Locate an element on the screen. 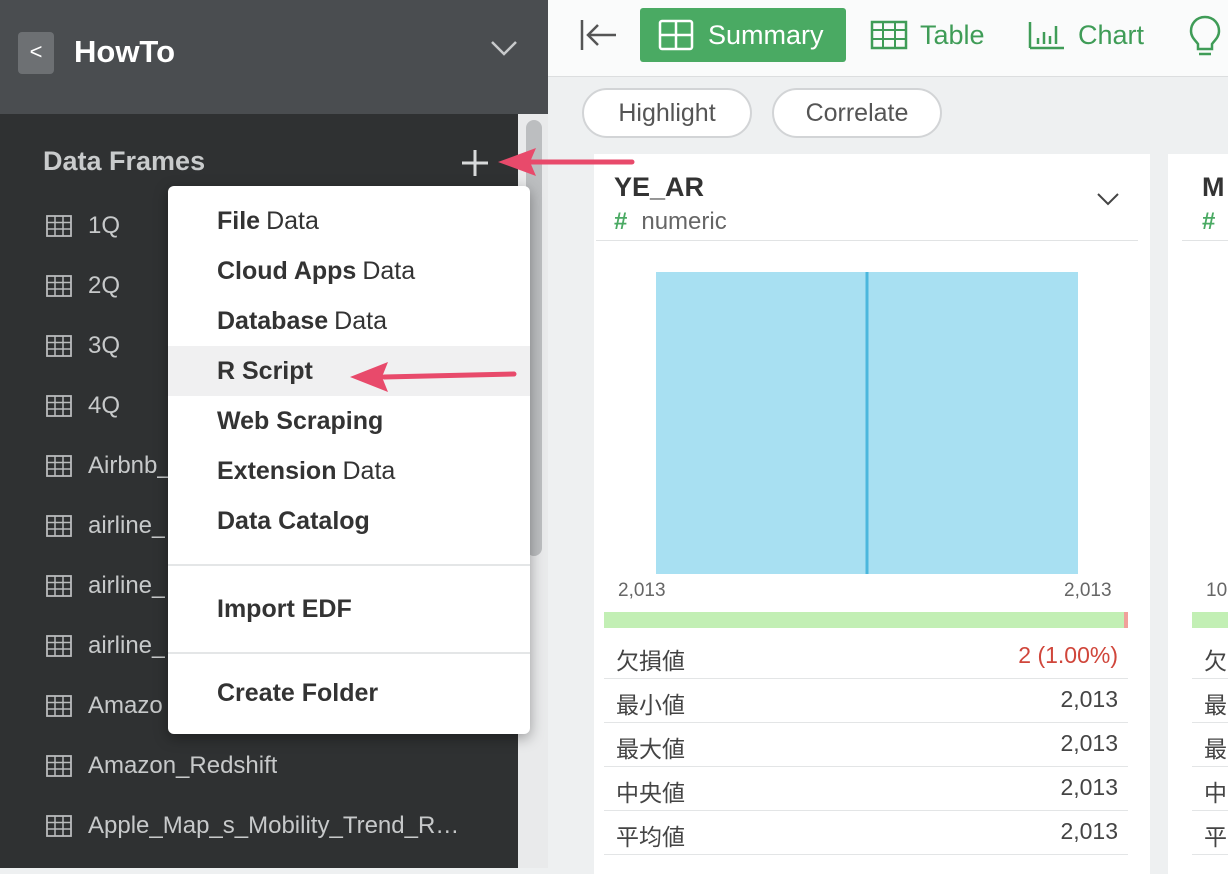  tab-table: Table is located at coordinates (927, 35).